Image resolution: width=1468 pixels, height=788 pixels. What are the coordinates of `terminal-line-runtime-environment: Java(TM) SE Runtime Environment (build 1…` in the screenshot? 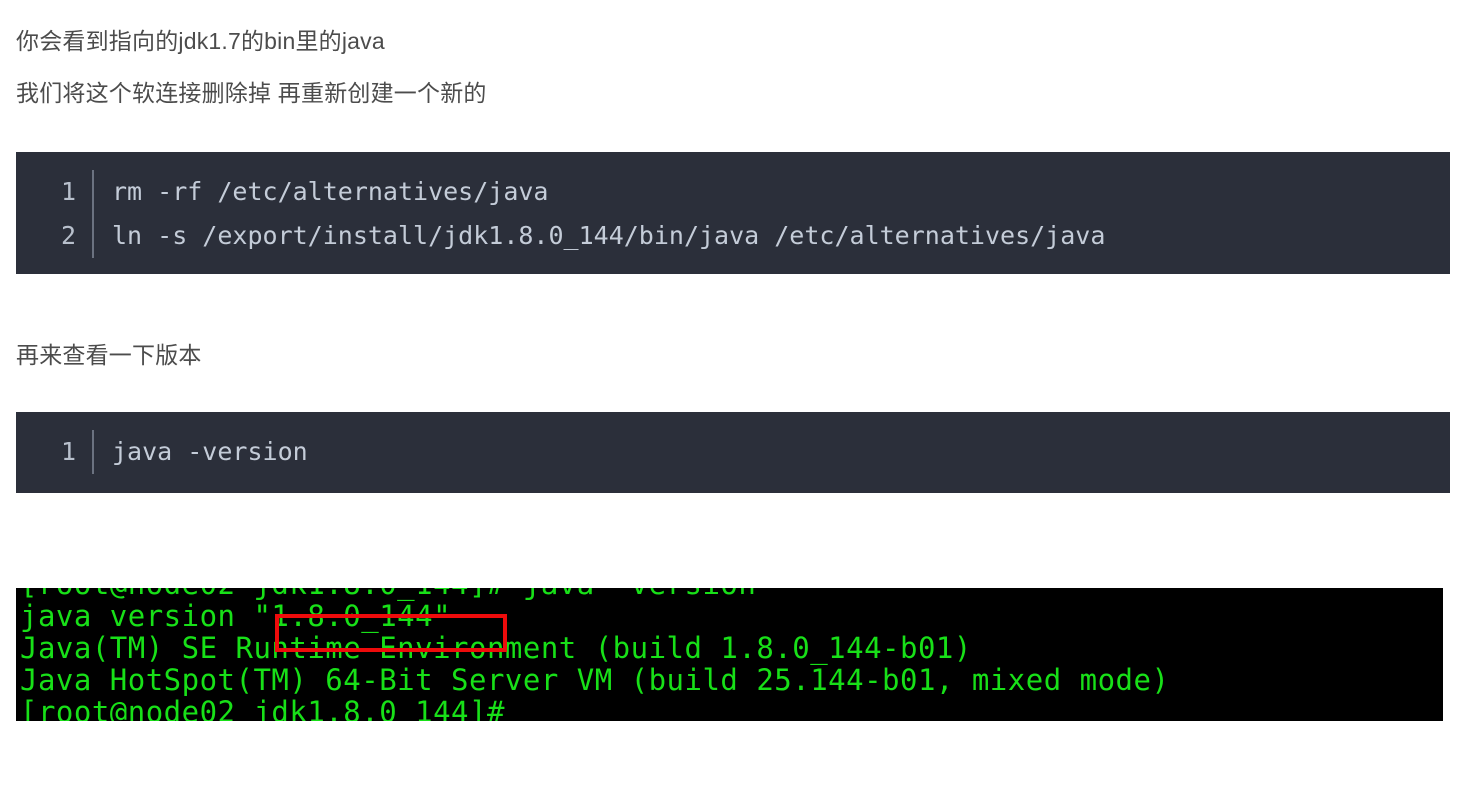 It's located at (496, 648).